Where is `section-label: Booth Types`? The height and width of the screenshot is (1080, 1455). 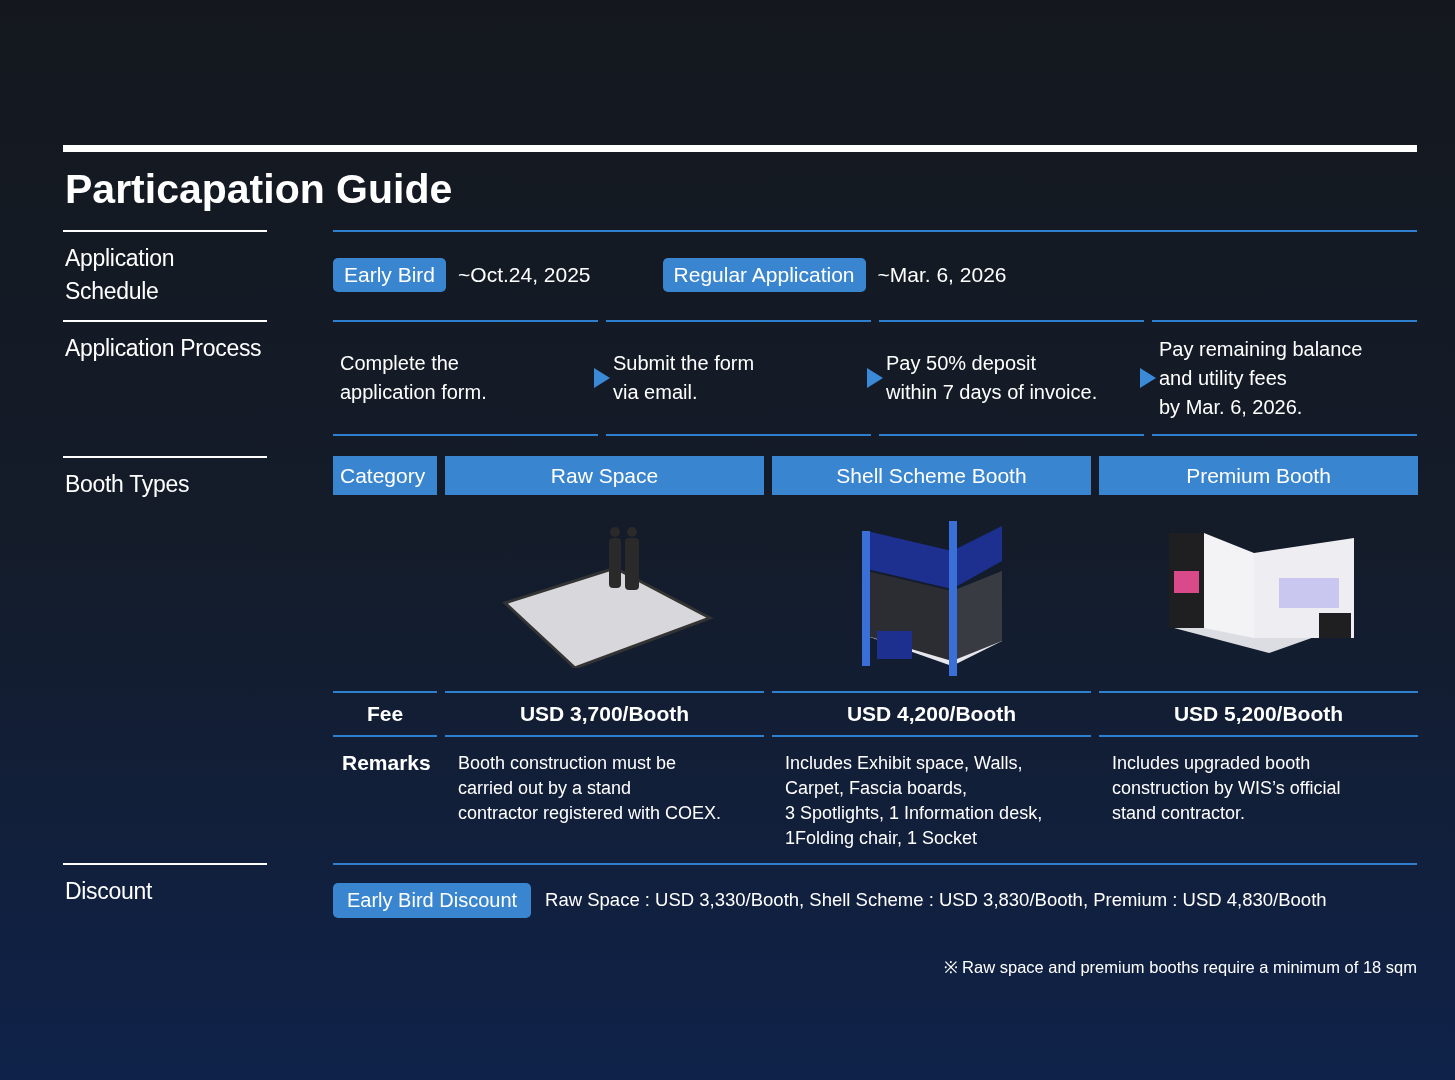
section-label: Booth Types is located at coordinates (165, 484).